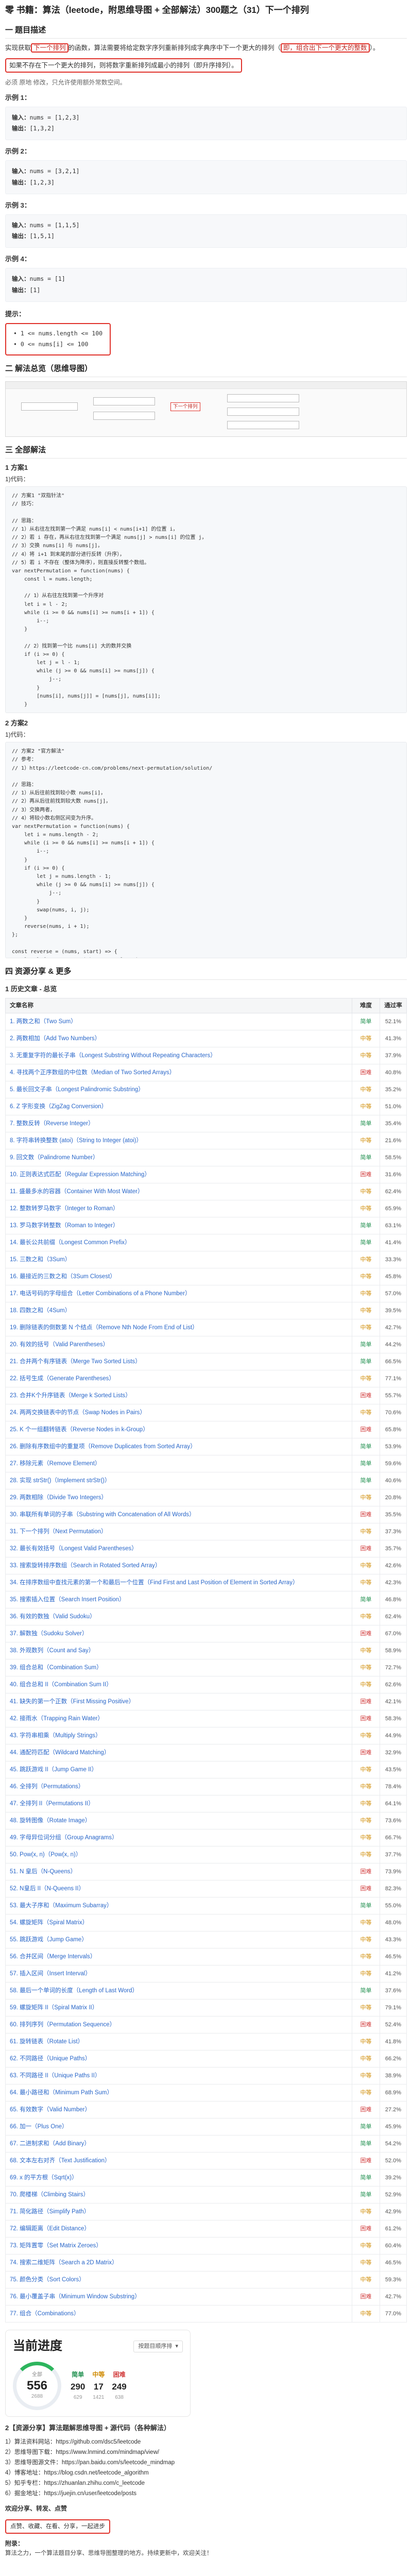 The height and width of the screenshot is (2576, 412). I want to click on table-row: 7. 整数反转（Reverse Integer） 简单 35.4%, so click(206, 1124).